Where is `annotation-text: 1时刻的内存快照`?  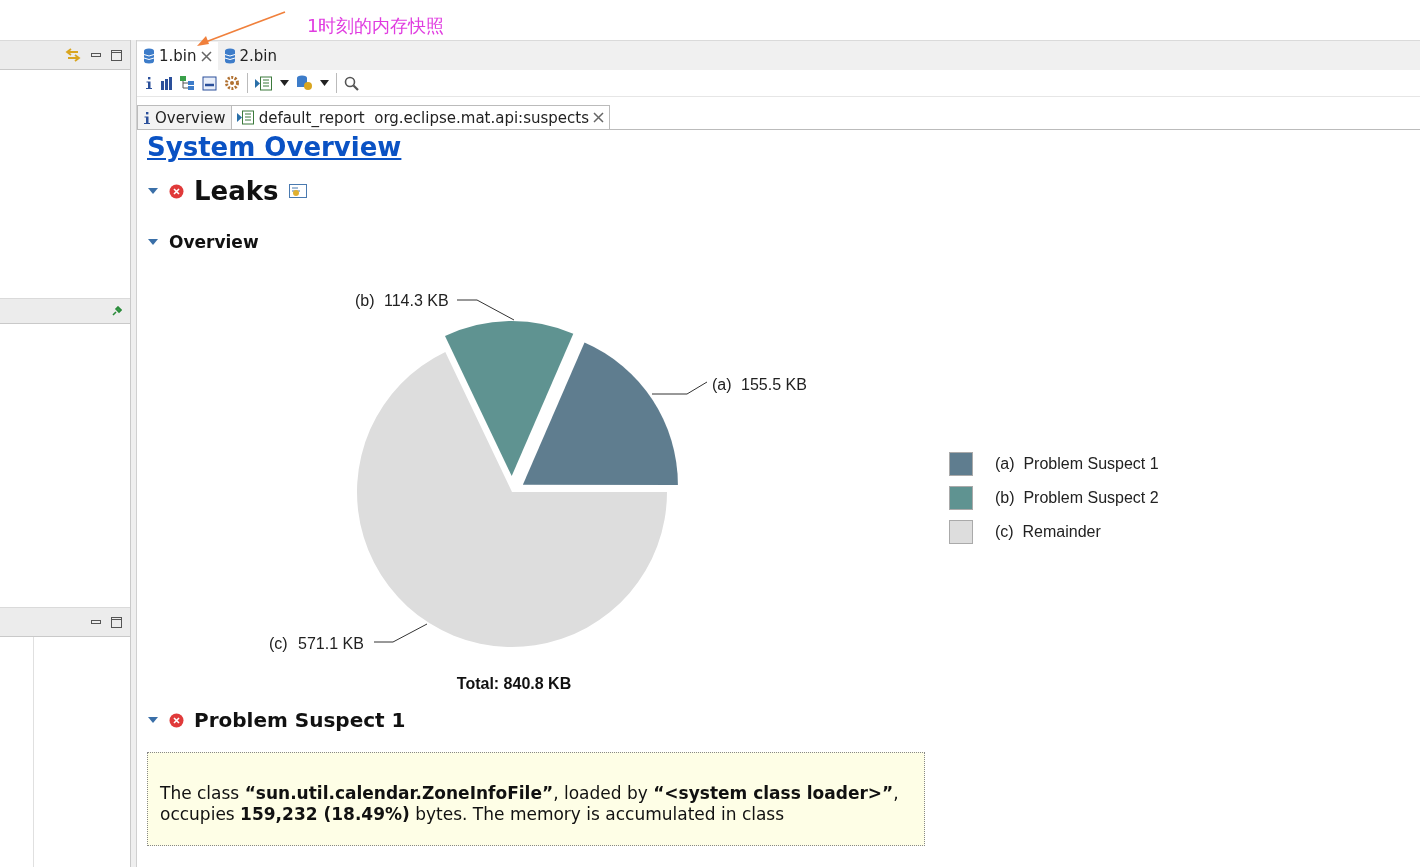 annotation-text: 1时刻的内存快照 is located at coordinates (376, 26).